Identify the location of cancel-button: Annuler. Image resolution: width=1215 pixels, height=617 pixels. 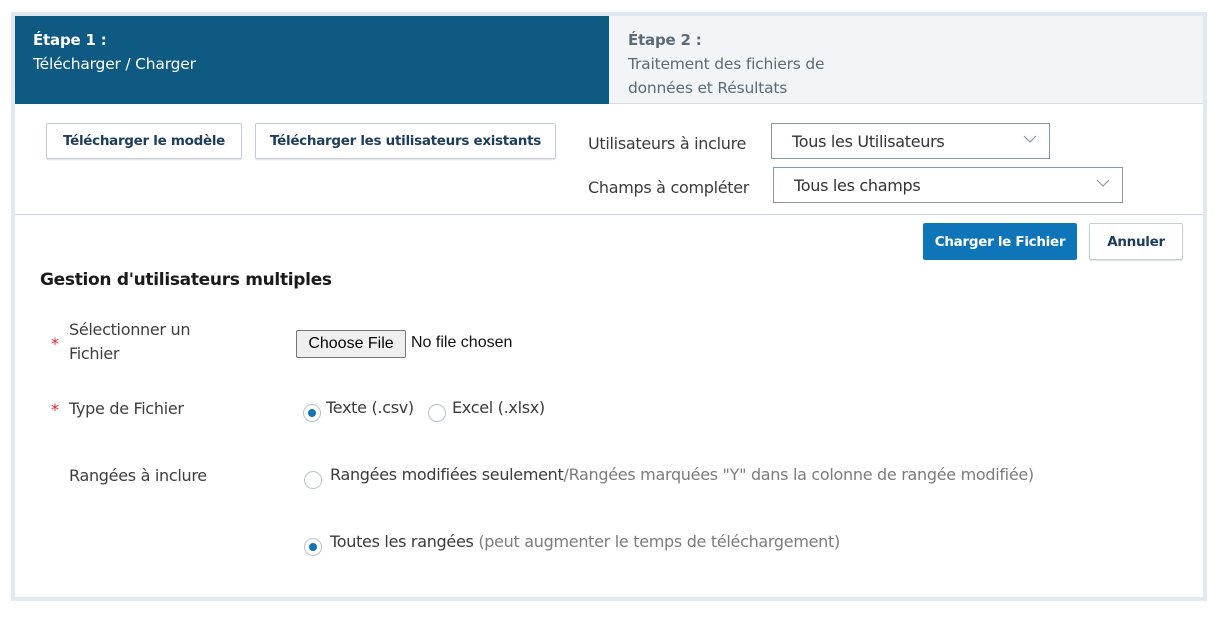
(1136, 241).